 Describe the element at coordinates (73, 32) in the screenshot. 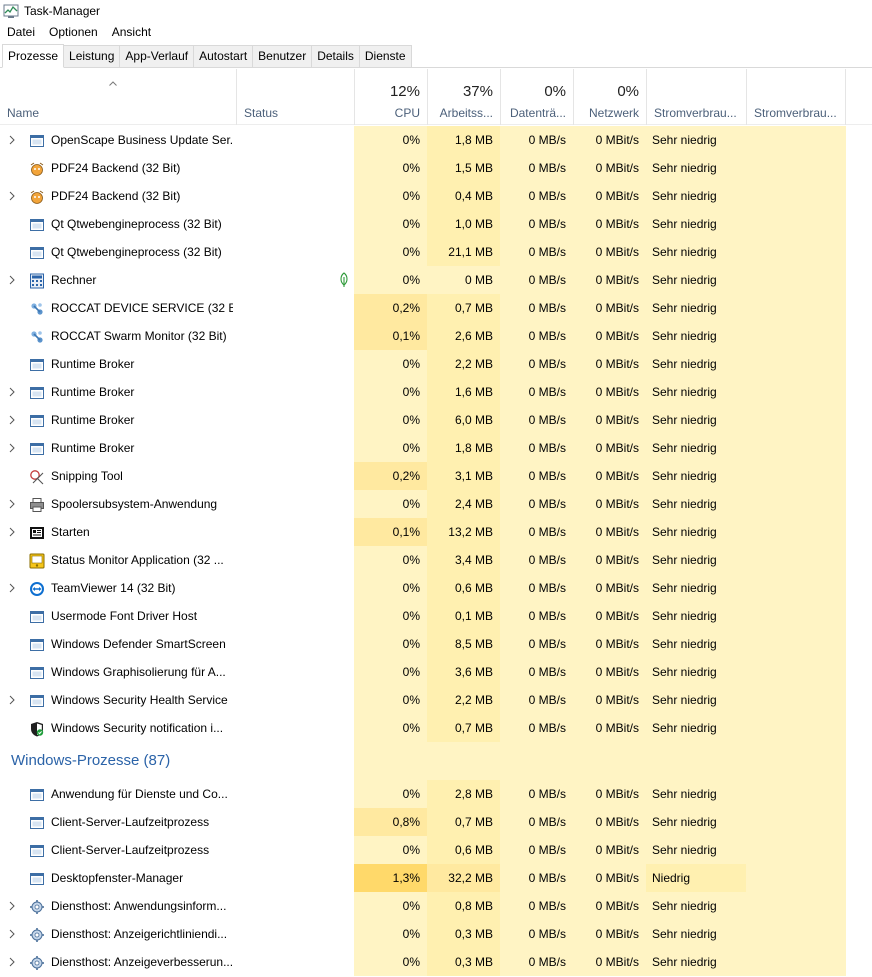

I see `menu-optionen: Optionen` at that location.